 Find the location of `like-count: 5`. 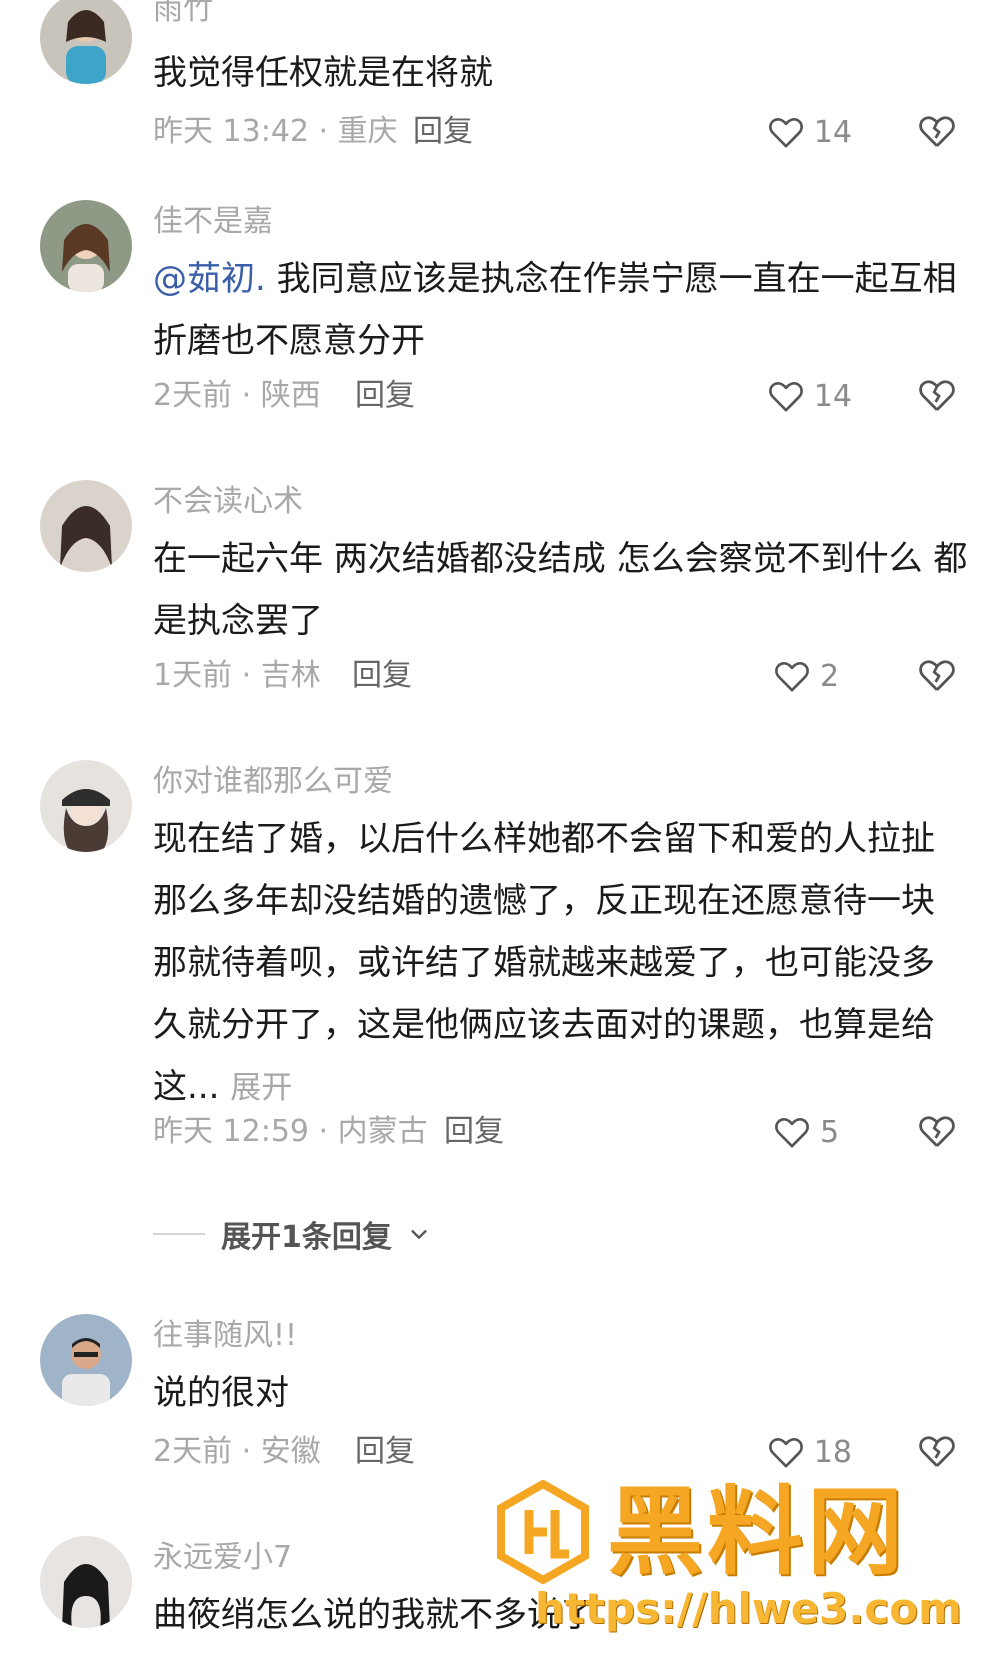

like-count: 5 is located at coordinates (830, 1132).